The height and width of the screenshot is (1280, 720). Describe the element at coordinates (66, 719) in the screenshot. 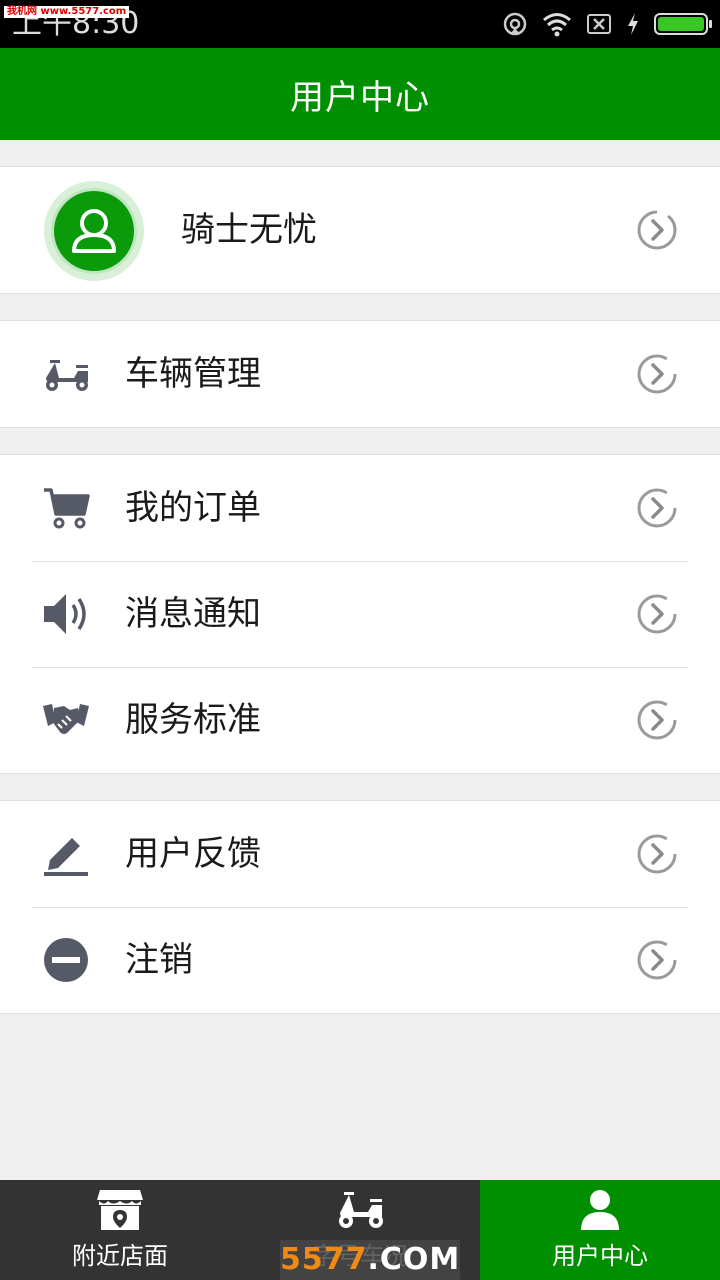

I see `handshake-icon` at that location.